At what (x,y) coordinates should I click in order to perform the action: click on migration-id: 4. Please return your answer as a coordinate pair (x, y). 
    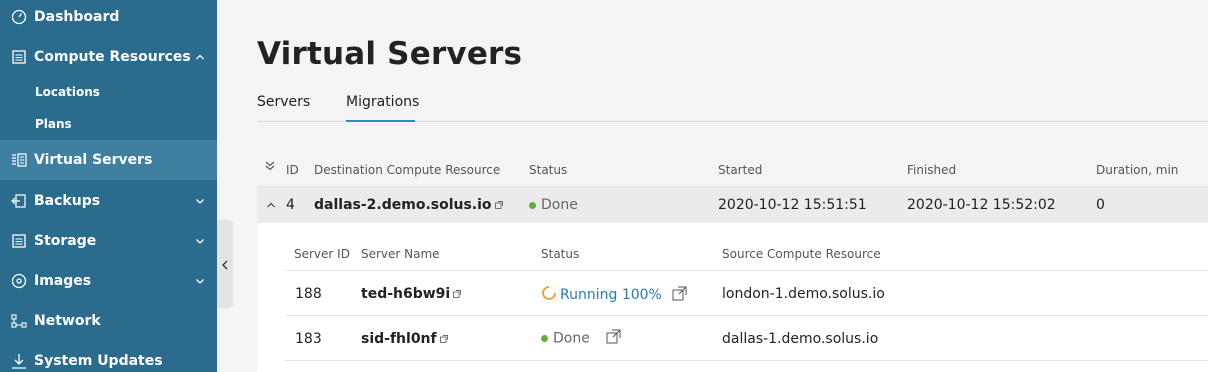
    Looking at the image, I should click on (290, 205).